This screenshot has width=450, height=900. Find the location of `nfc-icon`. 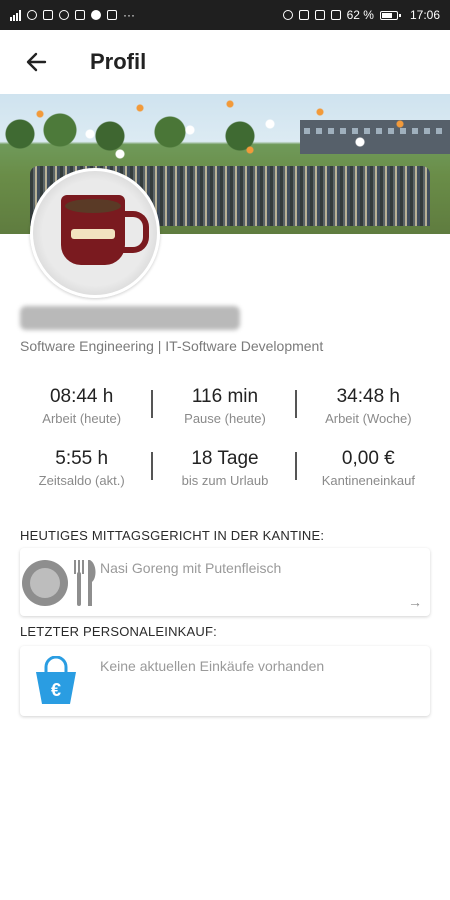

nfc-icon is located at coordinates (303, 15).